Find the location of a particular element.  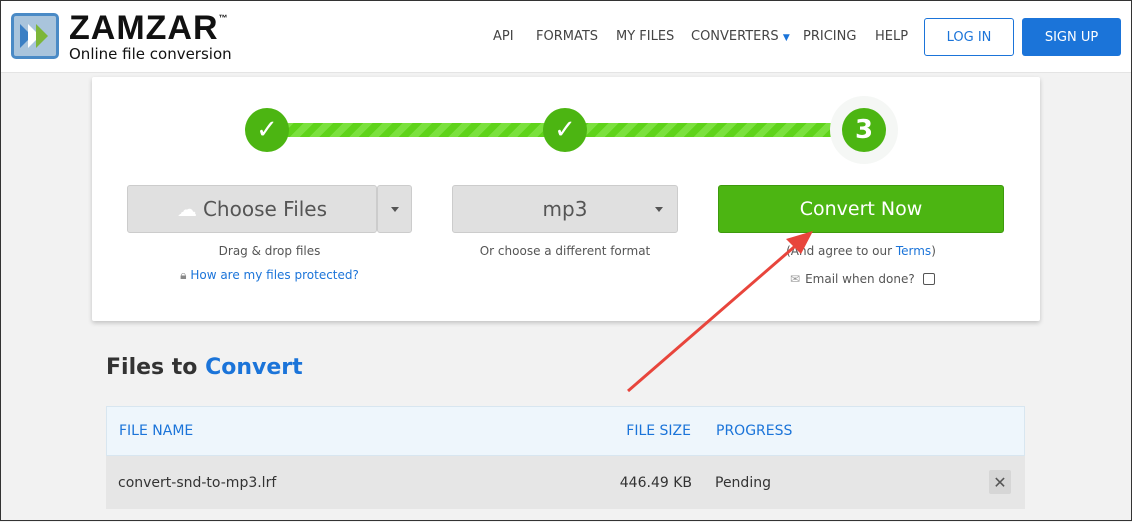

choose-files-label: Choose Files is located at coordinates (265, 209).